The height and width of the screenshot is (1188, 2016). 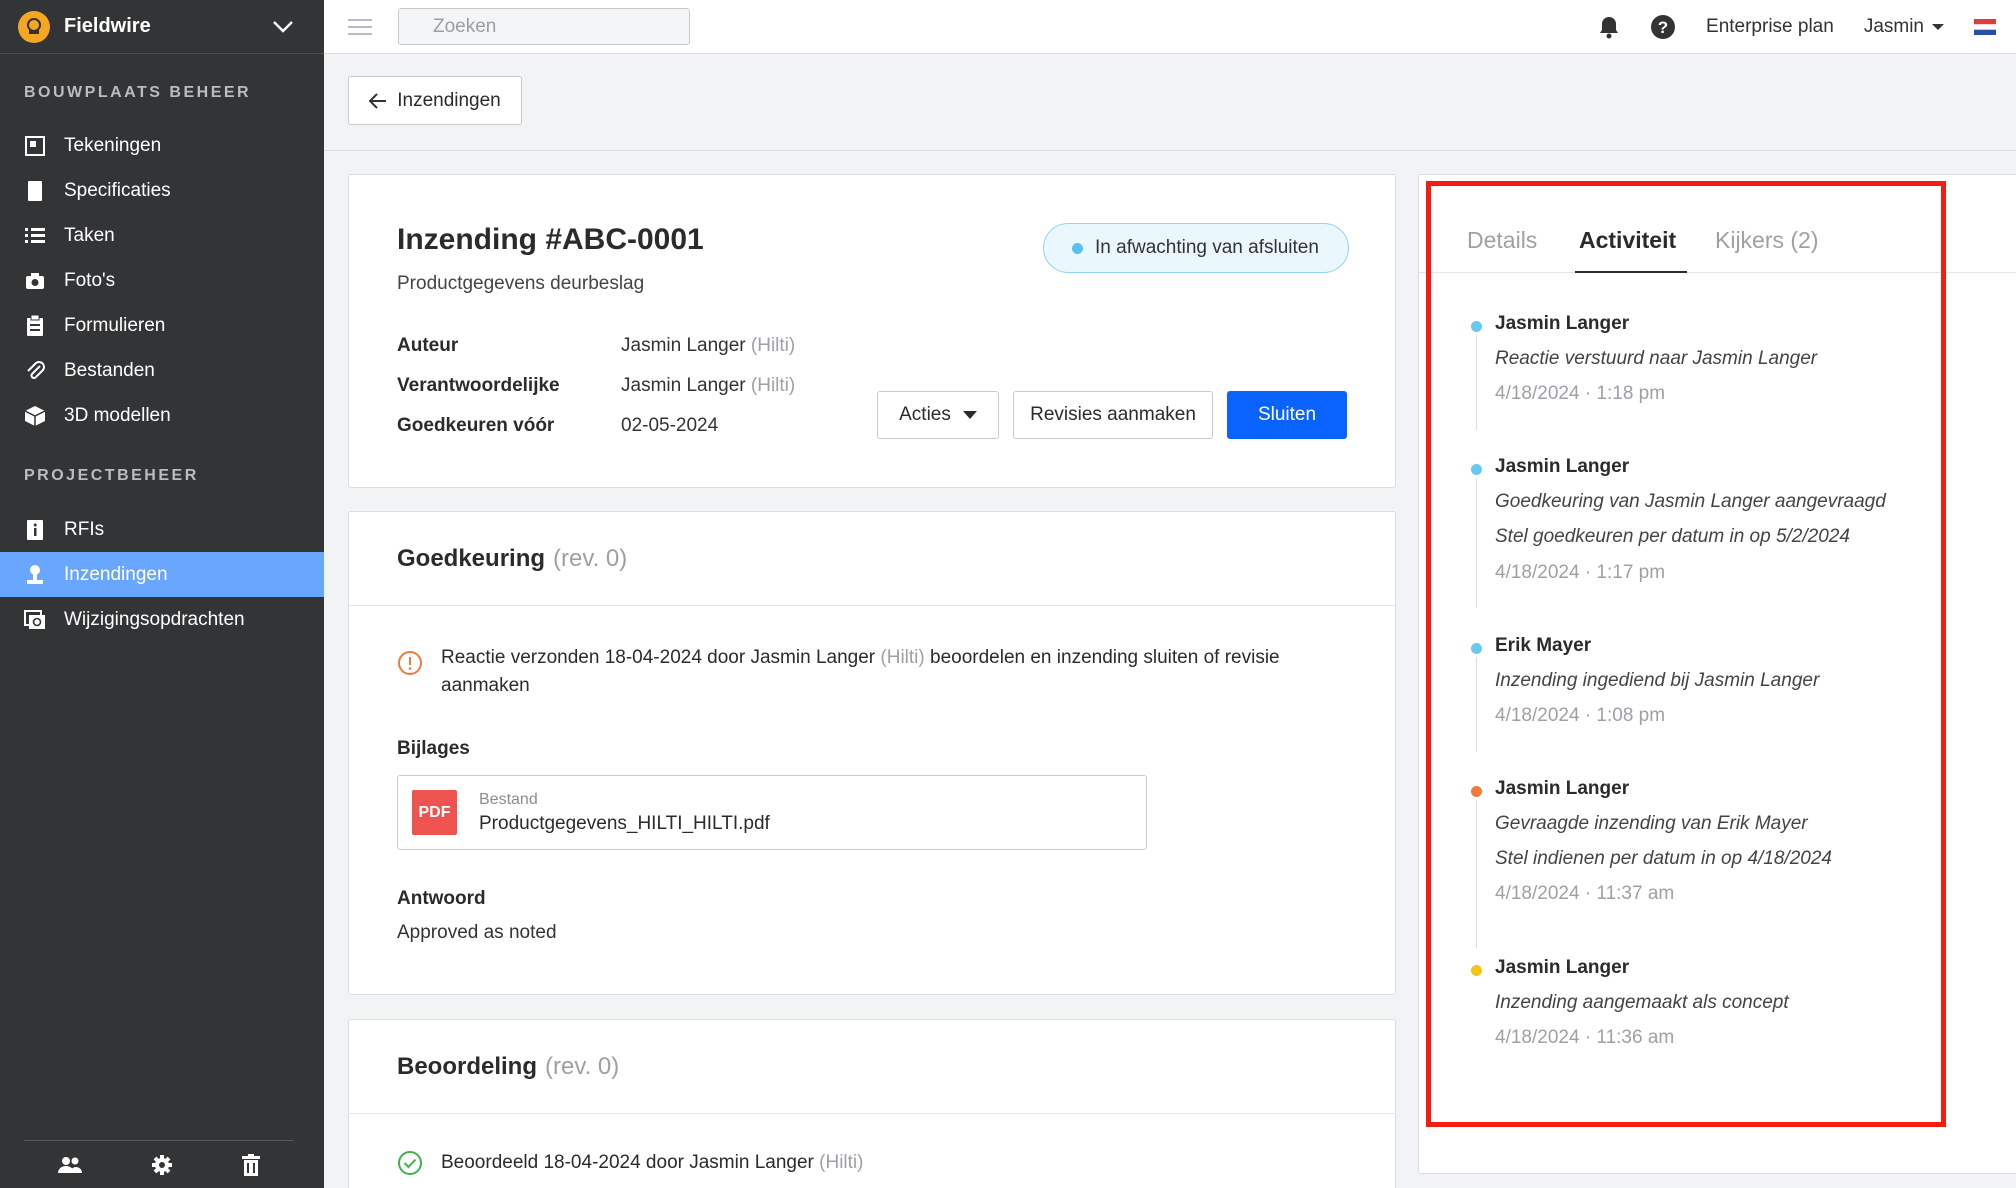 I want to click on sidebar-item-label: RFIs, so click(x=84, y=529).